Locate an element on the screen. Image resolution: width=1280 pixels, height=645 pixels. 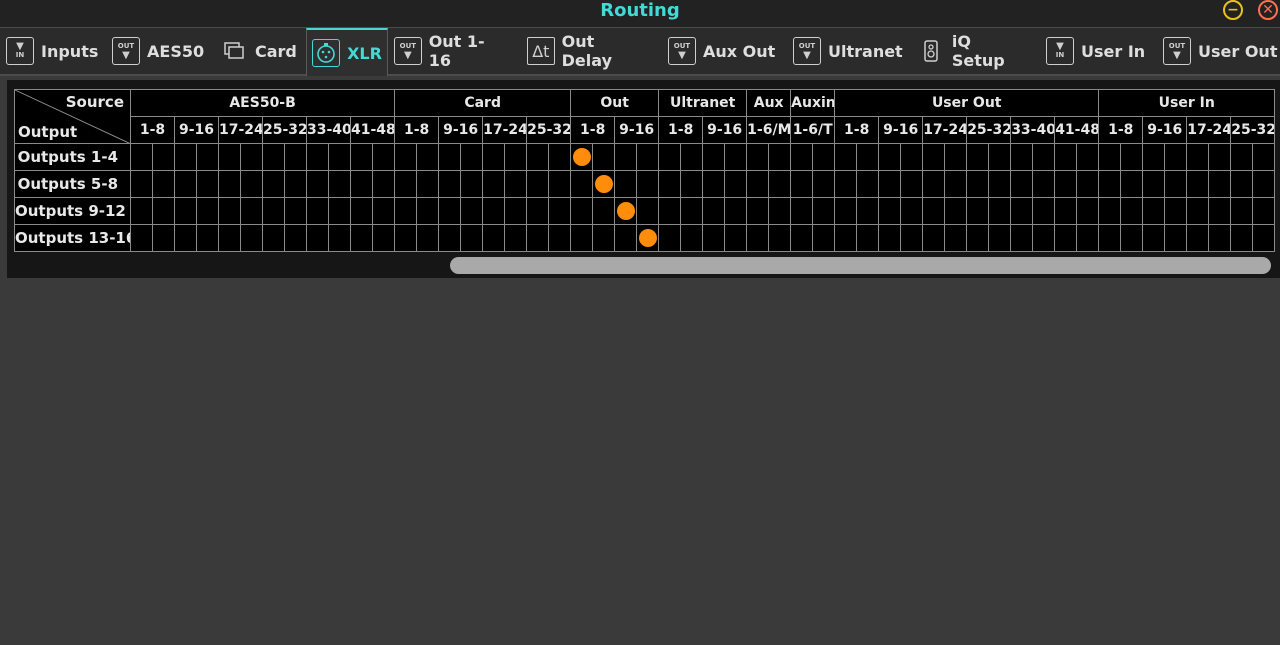
tab-xlr: XLR is located at coordinates (347, 52).